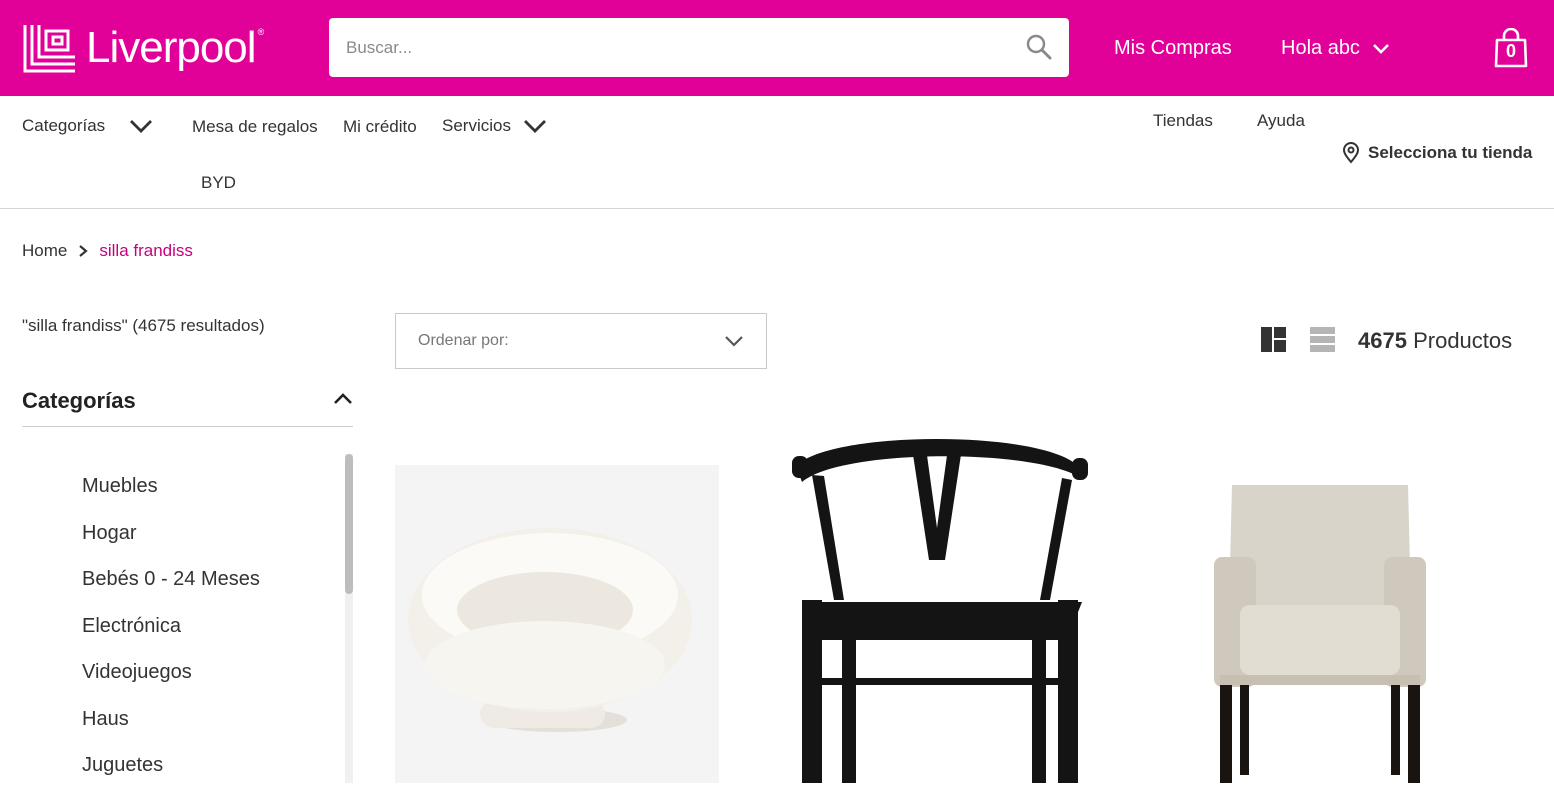 Image resolution: width=1554 pixels, height=799 pixels. I want to click on category-scrollbar-thumb, so click(349, 524).